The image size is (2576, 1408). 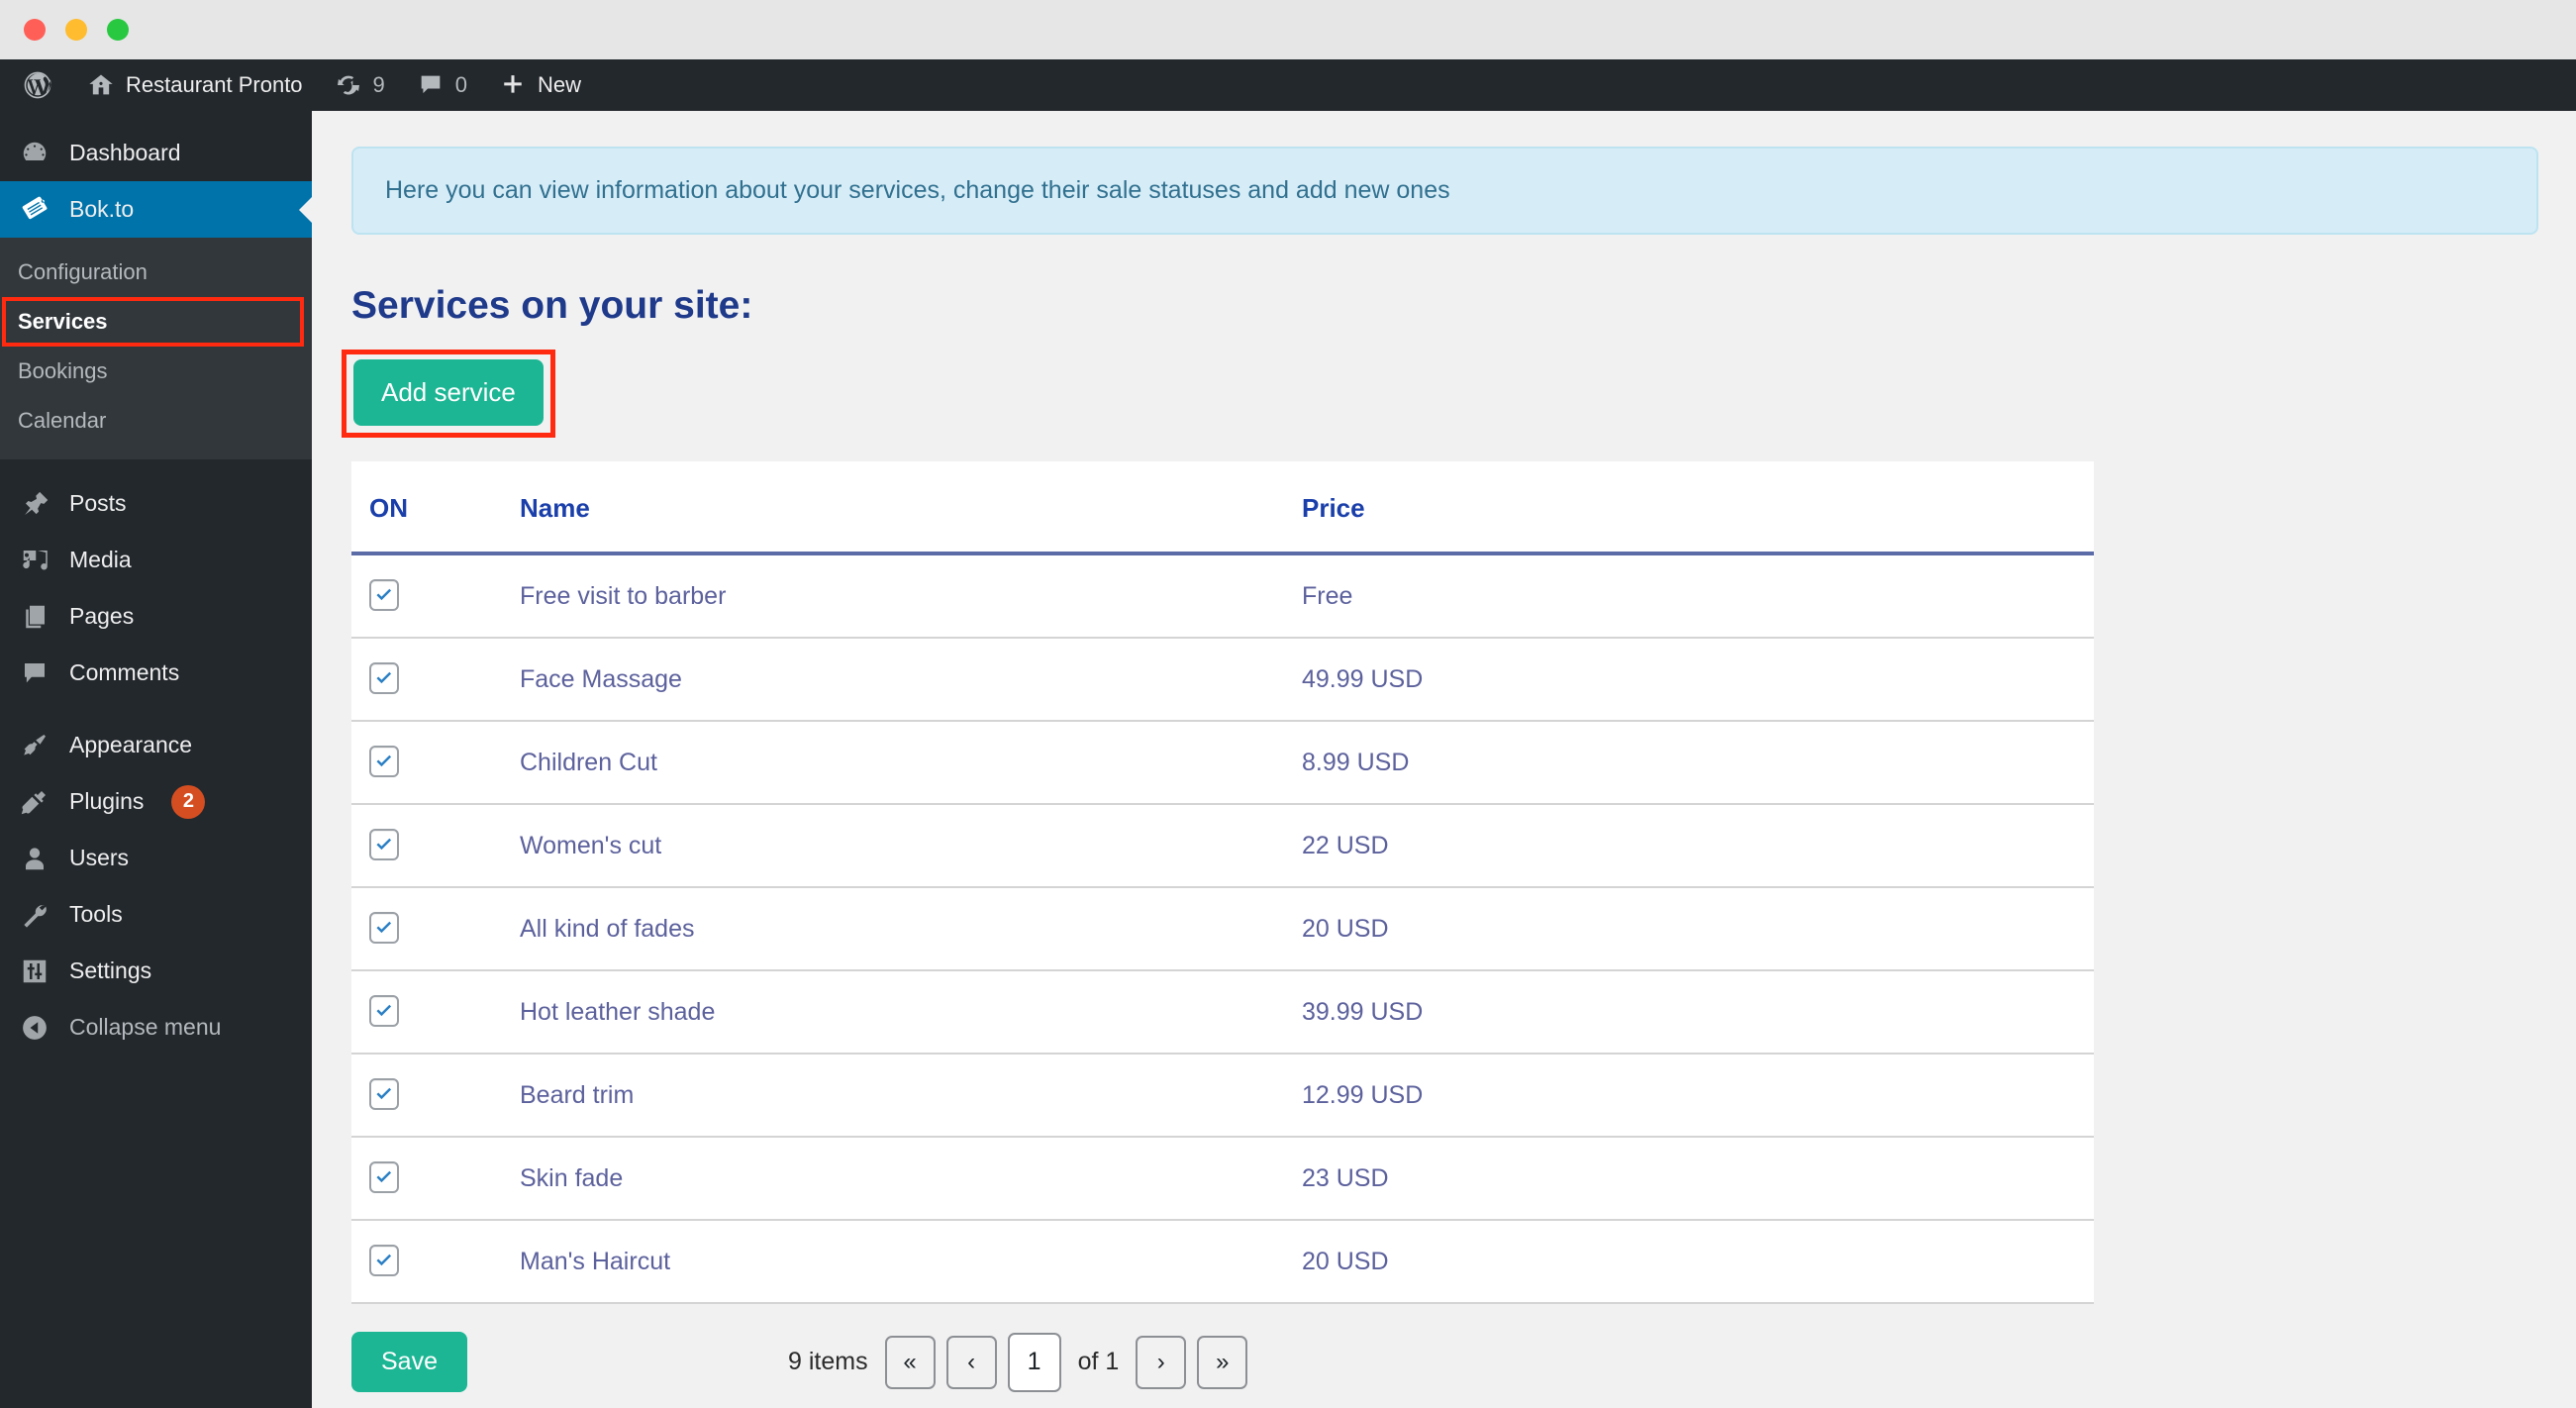 I want to click on page-title: Services on your site:, so click(x=552, y=306).